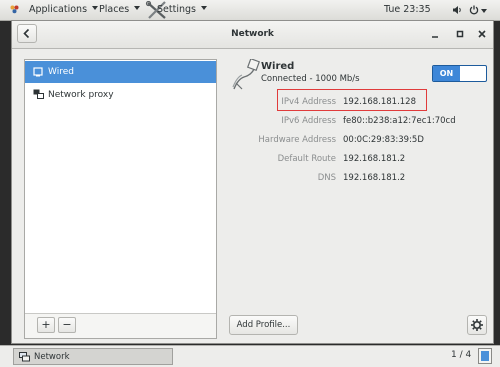 This screenshot has height=367, width=500. I want to click on workspace-switcher, so click(485, 356).